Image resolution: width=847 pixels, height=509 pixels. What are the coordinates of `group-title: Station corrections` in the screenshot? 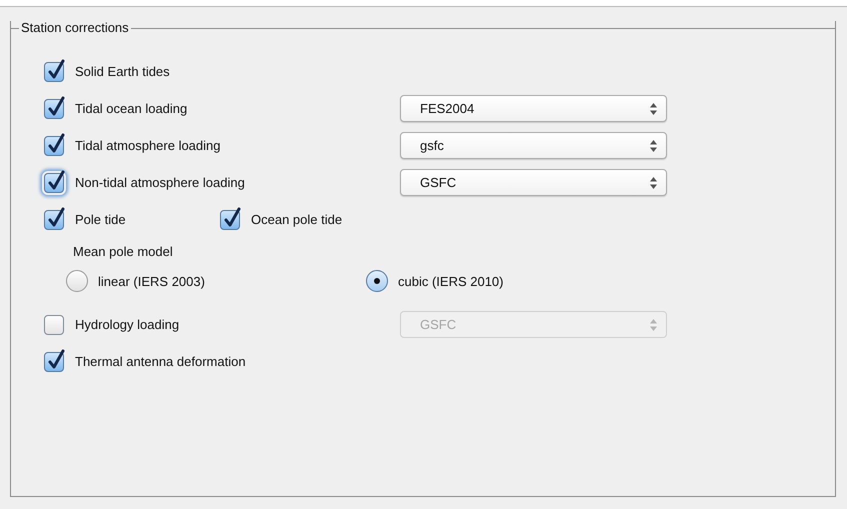 It's located at (75, 27).